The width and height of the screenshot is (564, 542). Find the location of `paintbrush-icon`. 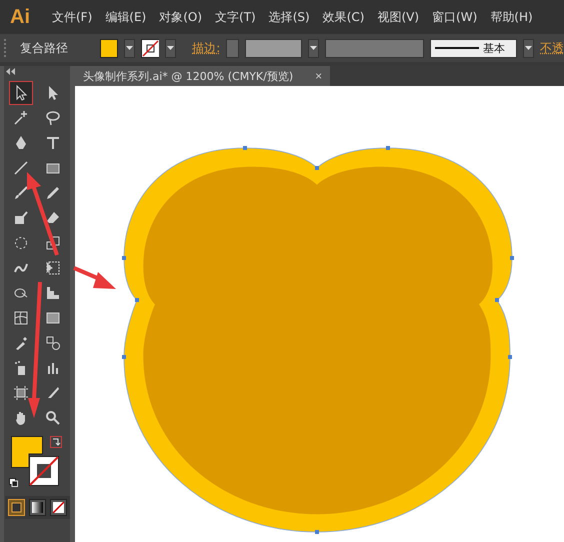

paintbrush-icon is located at coordinates (21, 193).